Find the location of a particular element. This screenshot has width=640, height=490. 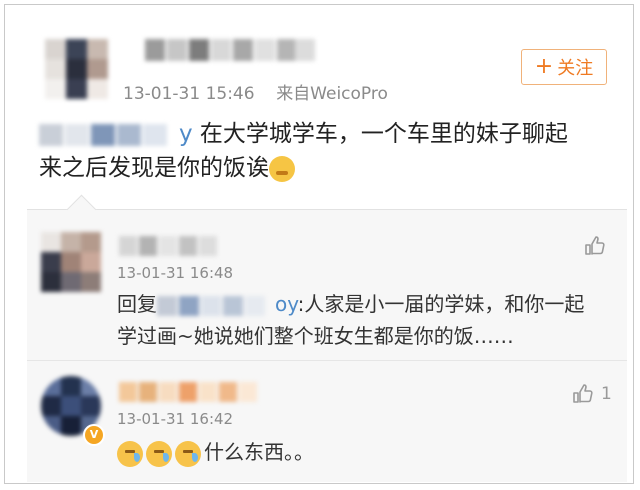

comment-like-button: 1 is located at coordinates (591, 394).